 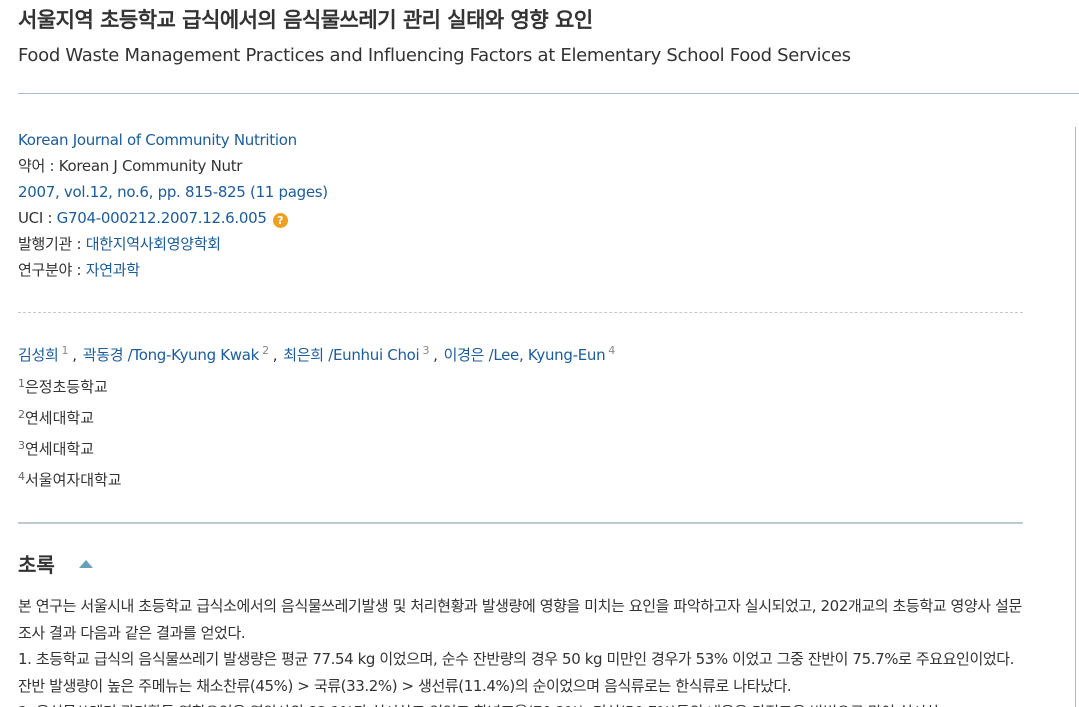 I want to click on author-link: 곽동경 /Tong-Kyung Kwak, so click(x=171, y=355).